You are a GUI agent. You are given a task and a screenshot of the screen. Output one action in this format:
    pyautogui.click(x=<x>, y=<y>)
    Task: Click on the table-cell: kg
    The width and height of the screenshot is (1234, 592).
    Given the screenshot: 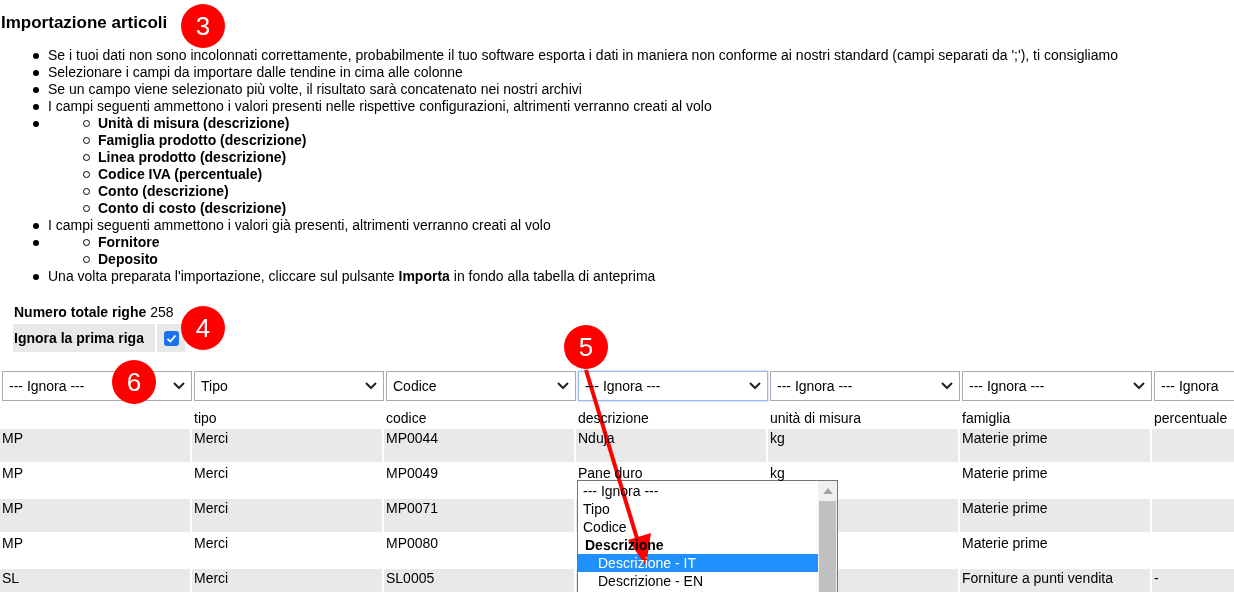 What is the action you would take?
    pyautogui.click(x=863, y=445)
    